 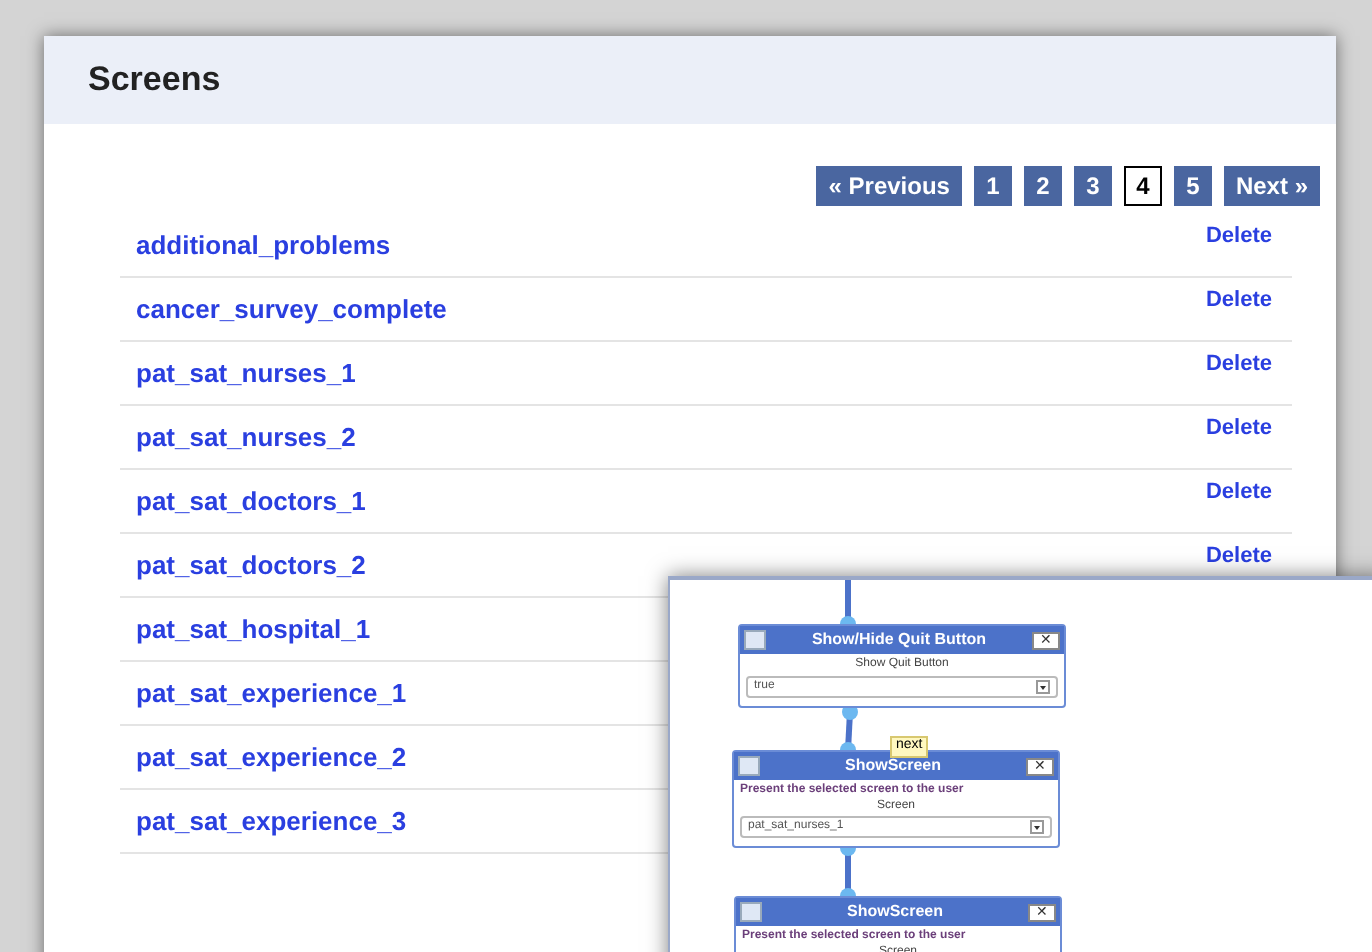 What do you see at coordinates (1192, 186) in the screenshot?
I see `page-button: 5` at bounding box center [1192, 186].